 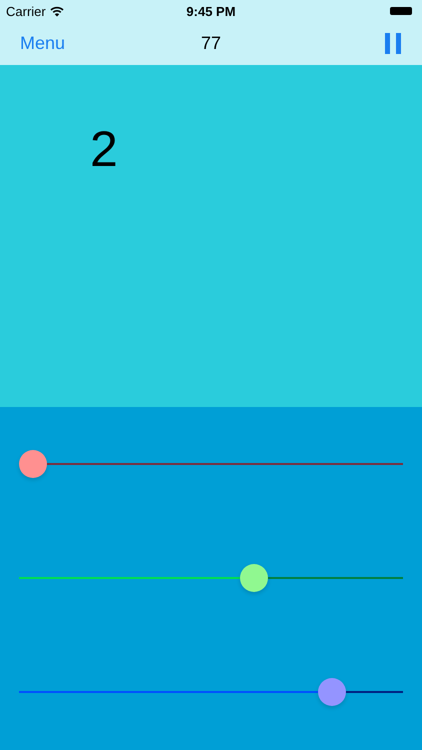 What do you see at coordinates (43, 43) in the screenshot?
I see `menu-button: Menu` at bounding box center [43, 43].